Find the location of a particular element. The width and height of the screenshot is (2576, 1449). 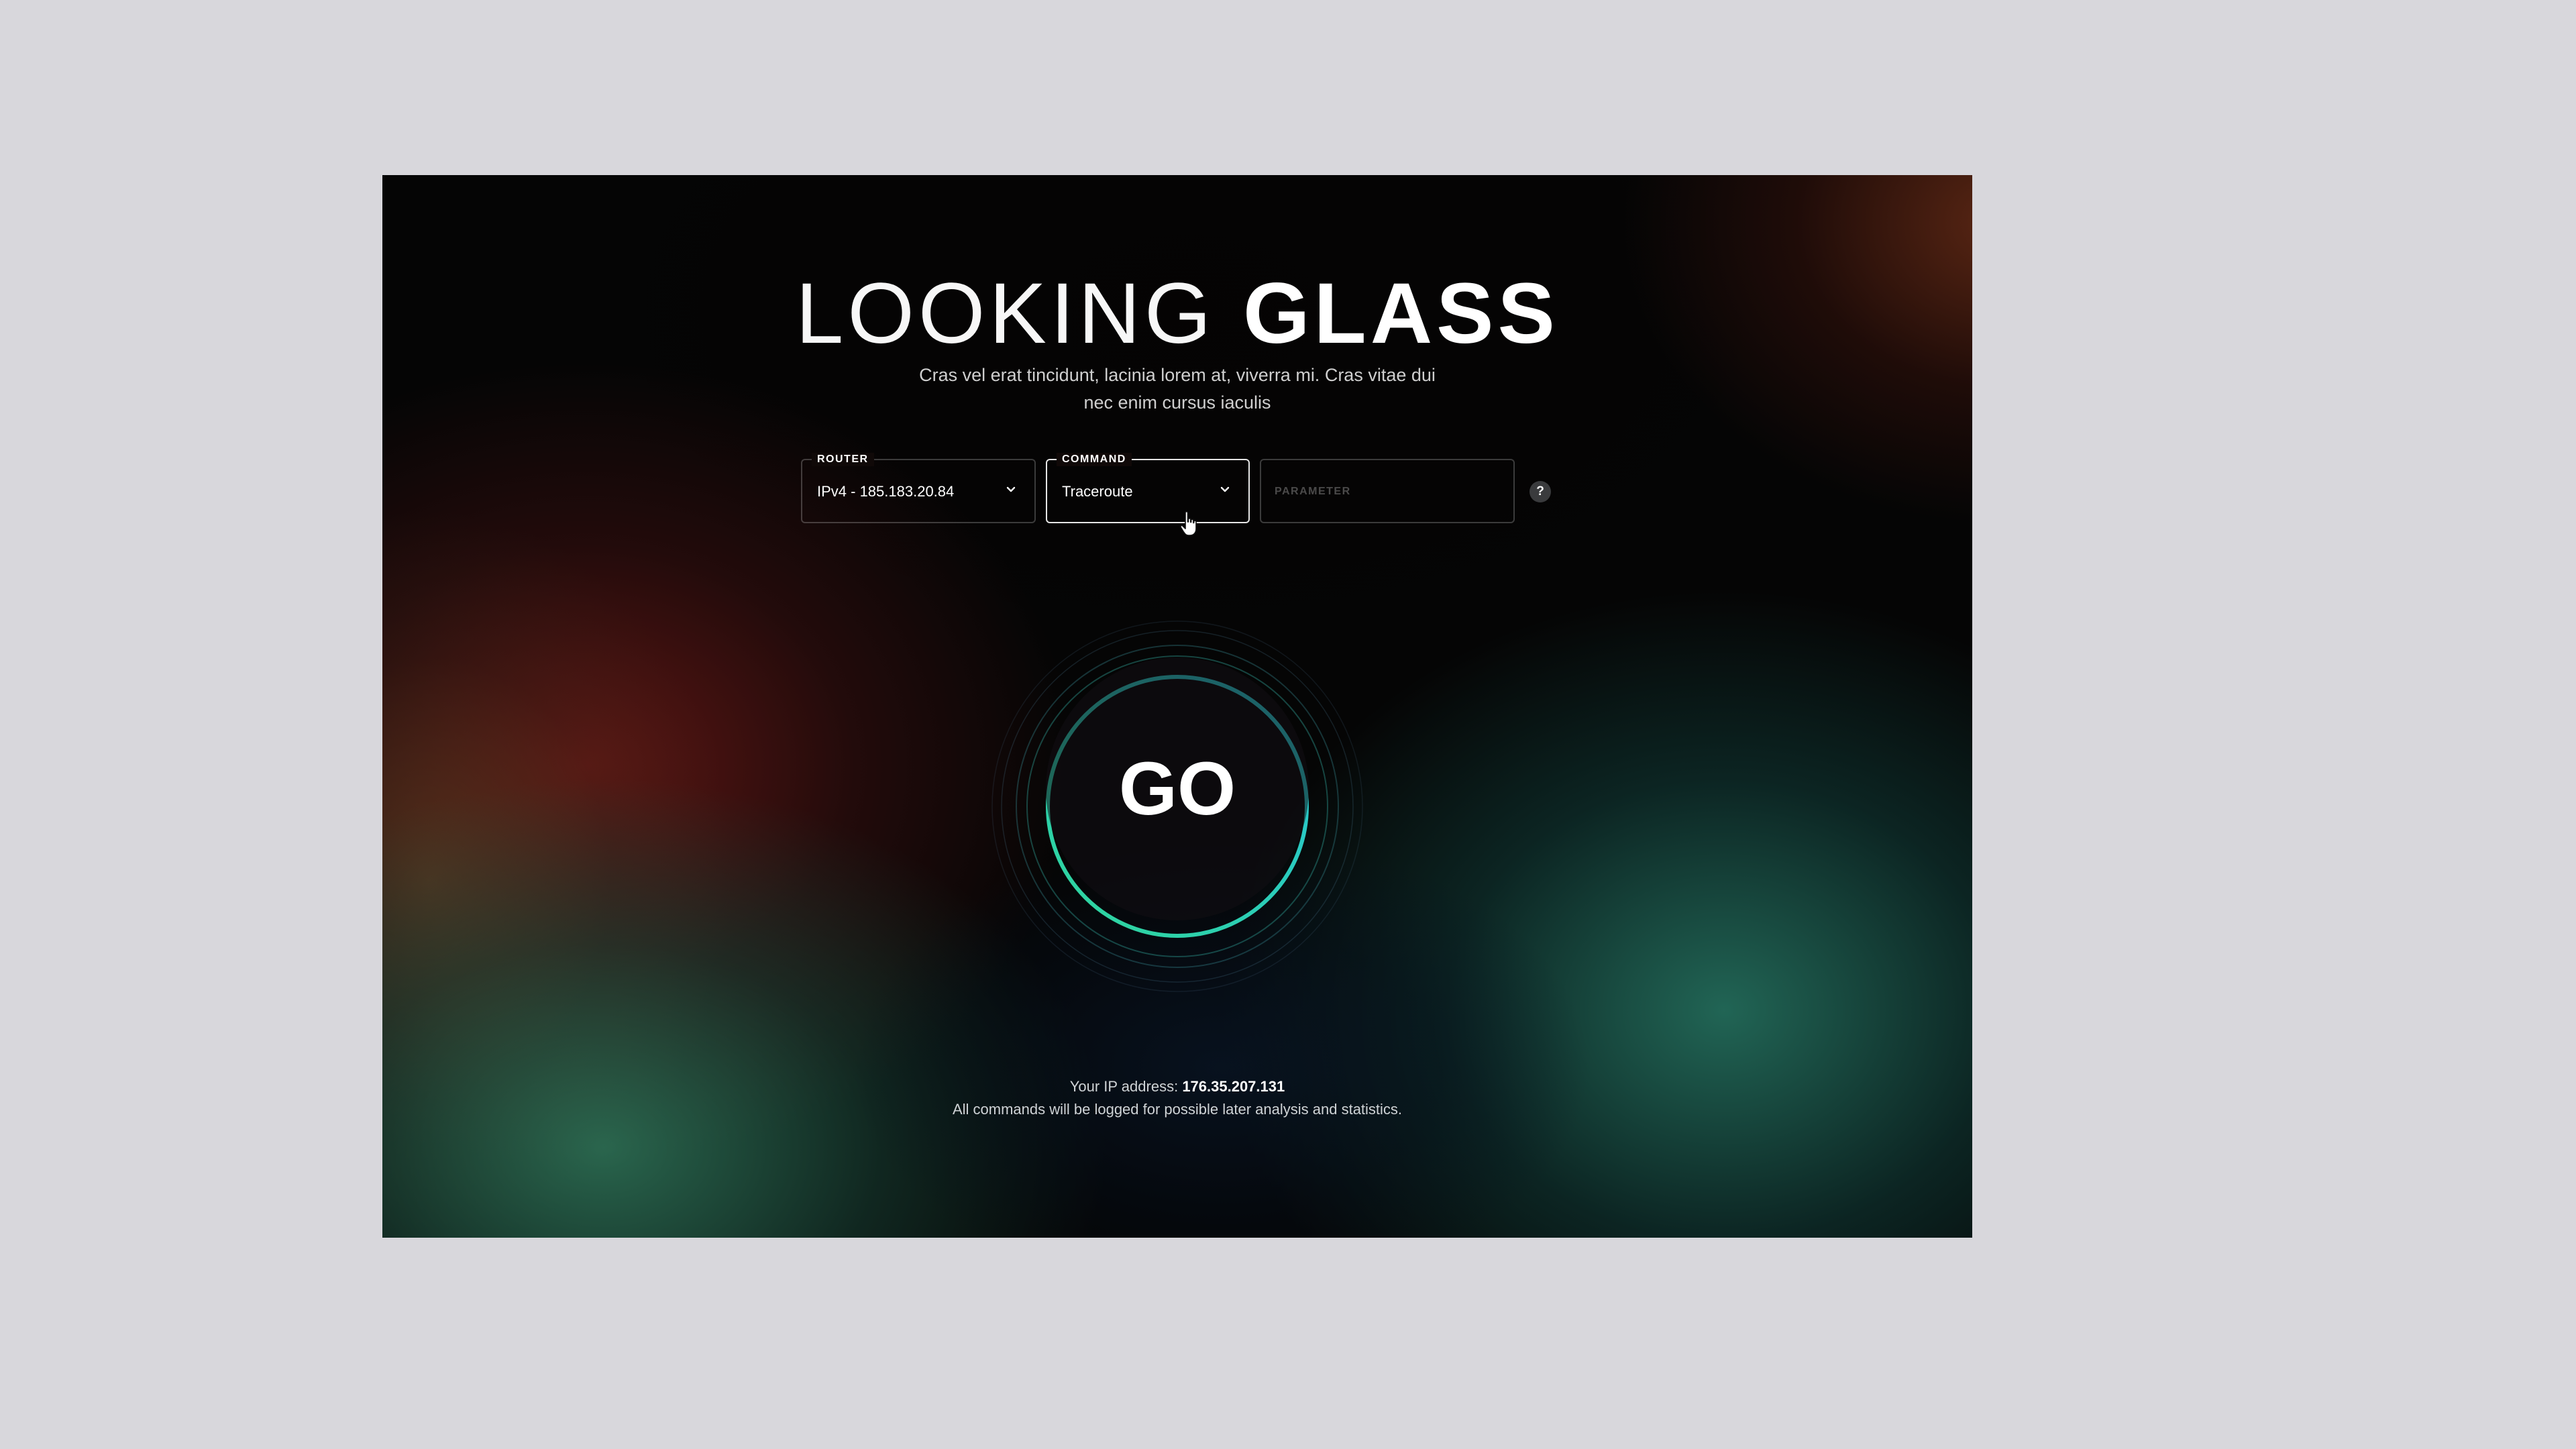

ip-address-line: Your IP address: 176.35.207.131 is located at coordinates (1177, 1087).